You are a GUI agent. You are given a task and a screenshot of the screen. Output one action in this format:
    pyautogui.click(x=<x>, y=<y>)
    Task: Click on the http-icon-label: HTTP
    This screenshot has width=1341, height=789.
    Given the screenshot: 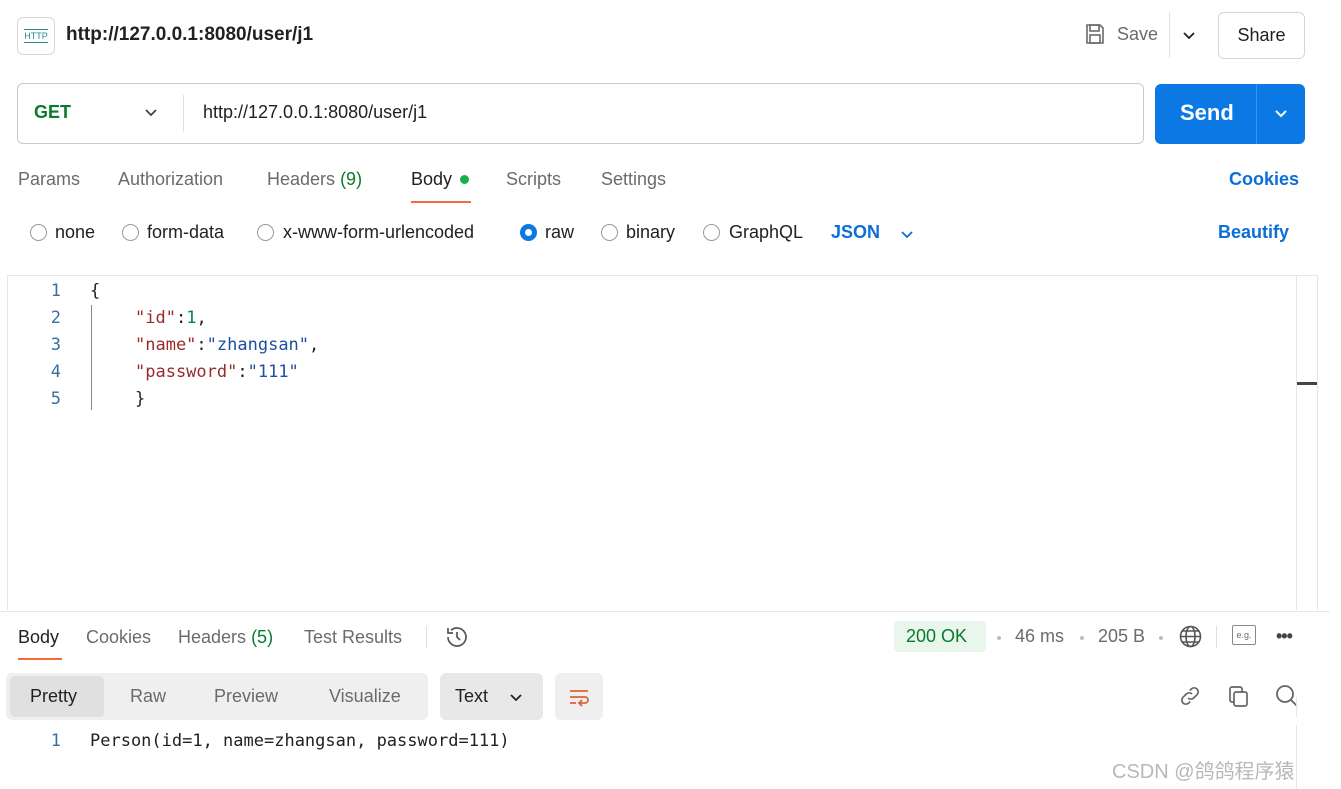 What is the action you would take?
    pyautogui.click(x=36, y=36)
    